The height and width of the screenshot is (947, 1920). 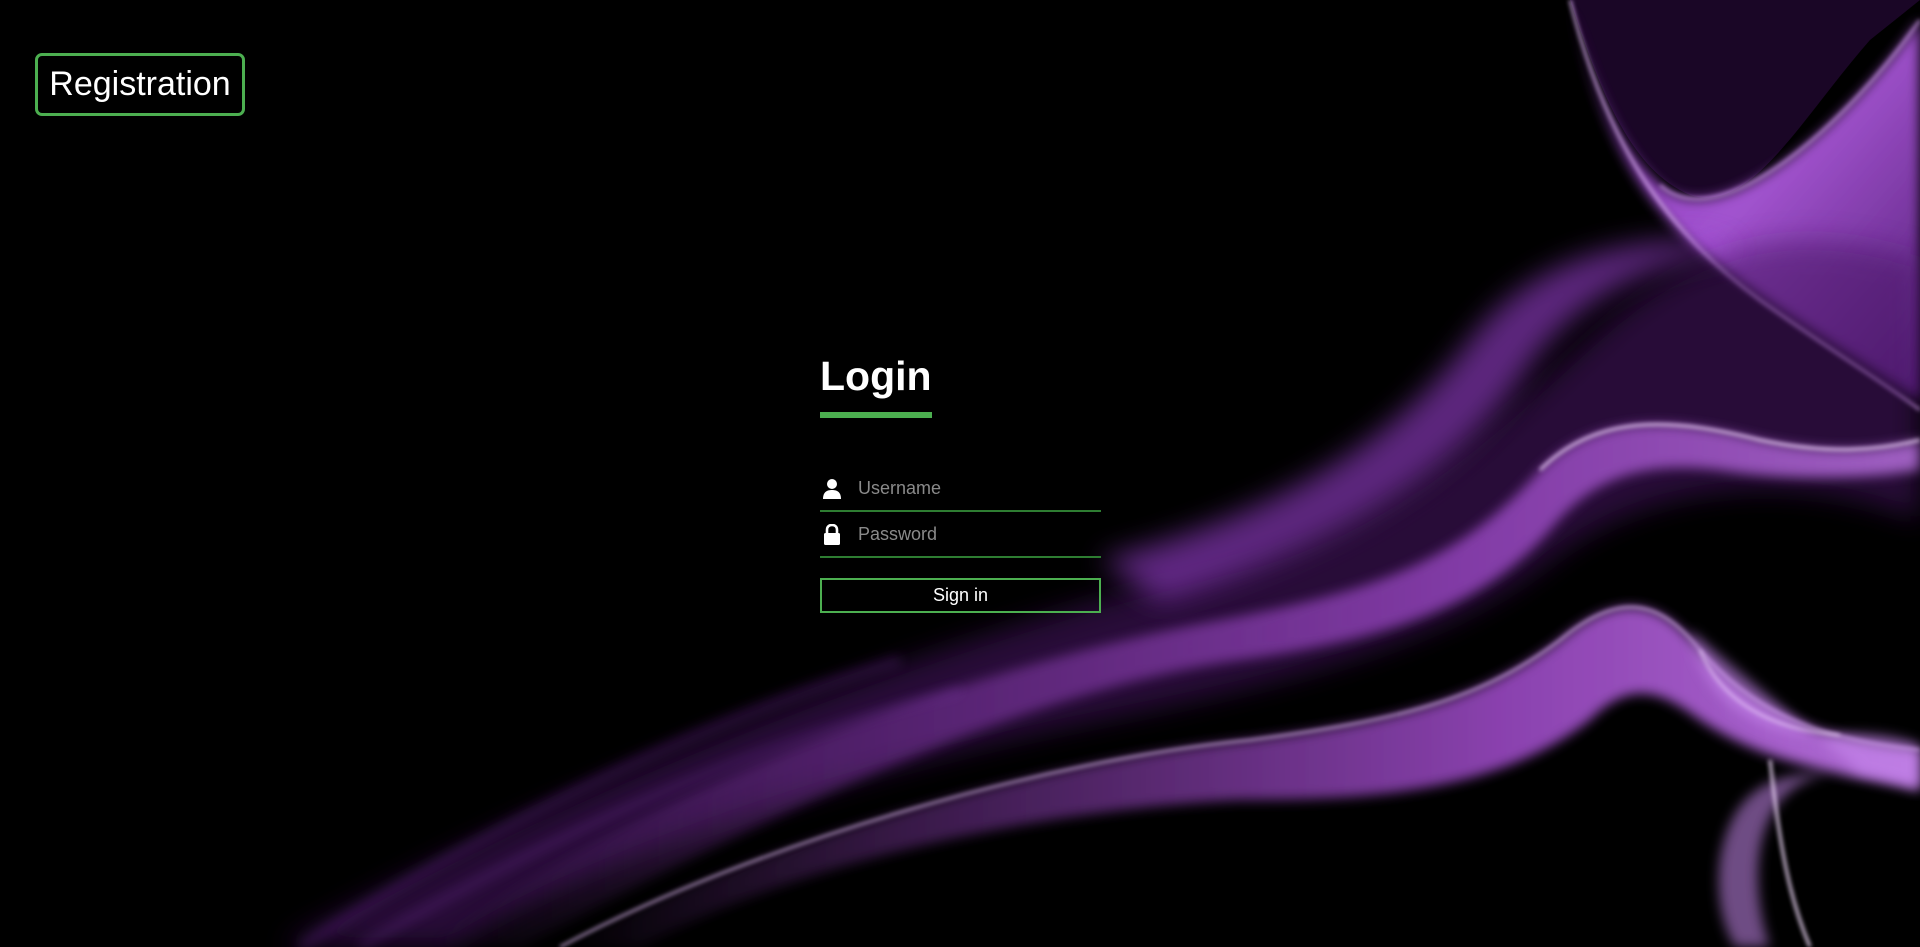 I want to click on login-form: Login Sign in, so click(x=960, y=484).